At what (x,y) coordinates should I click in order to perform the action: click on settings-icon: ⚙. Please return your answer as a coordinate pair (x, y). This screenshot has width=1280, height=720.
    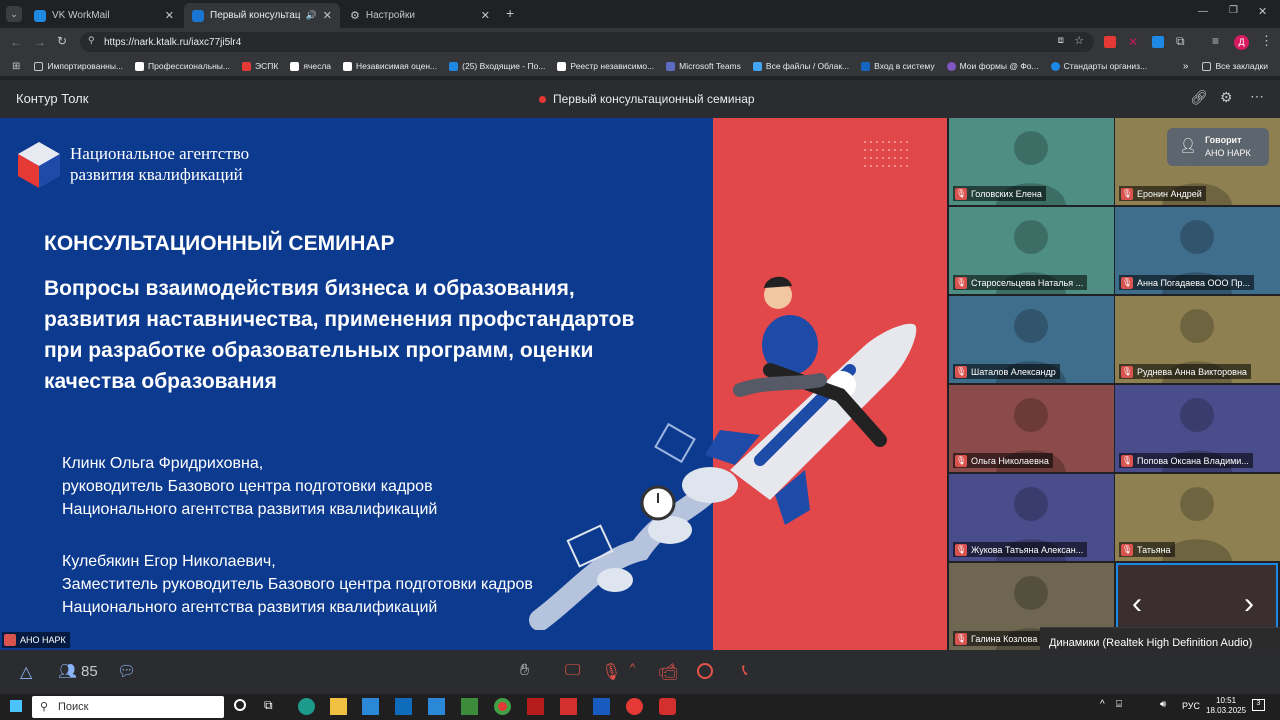
    Looking at the image, I should click on (1226, 97).